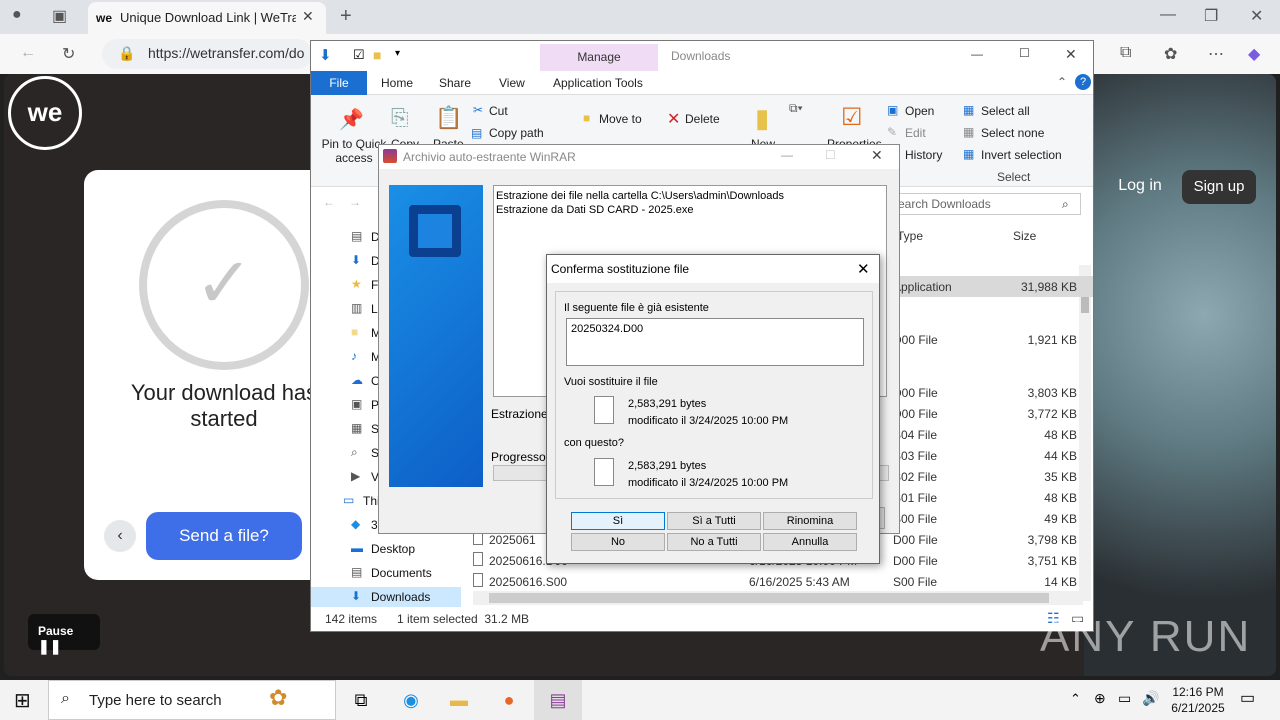 Image resolution: width=1280 pixels, height=720 pixels. Describe the element at coordinates (224, 536) in the screenshot. I see `send-file-button: Send a file?` at that location.